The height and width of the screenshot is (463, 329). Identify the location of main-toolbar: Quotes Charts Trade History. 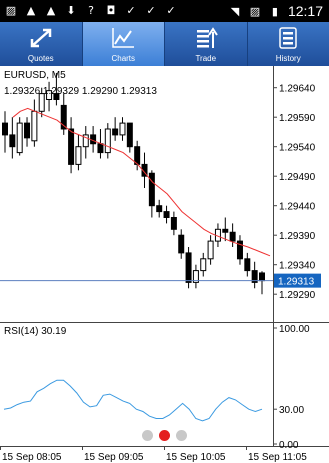
(164, 44).